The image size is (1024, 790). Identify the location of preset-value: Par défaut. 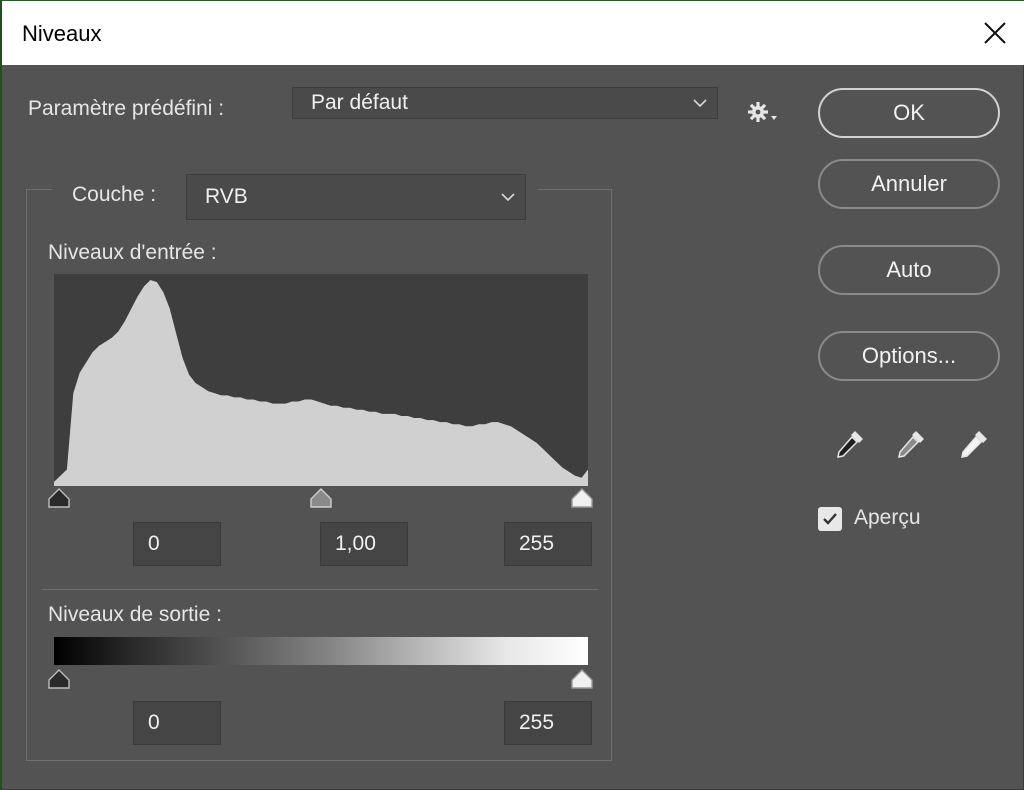
(359, 102).